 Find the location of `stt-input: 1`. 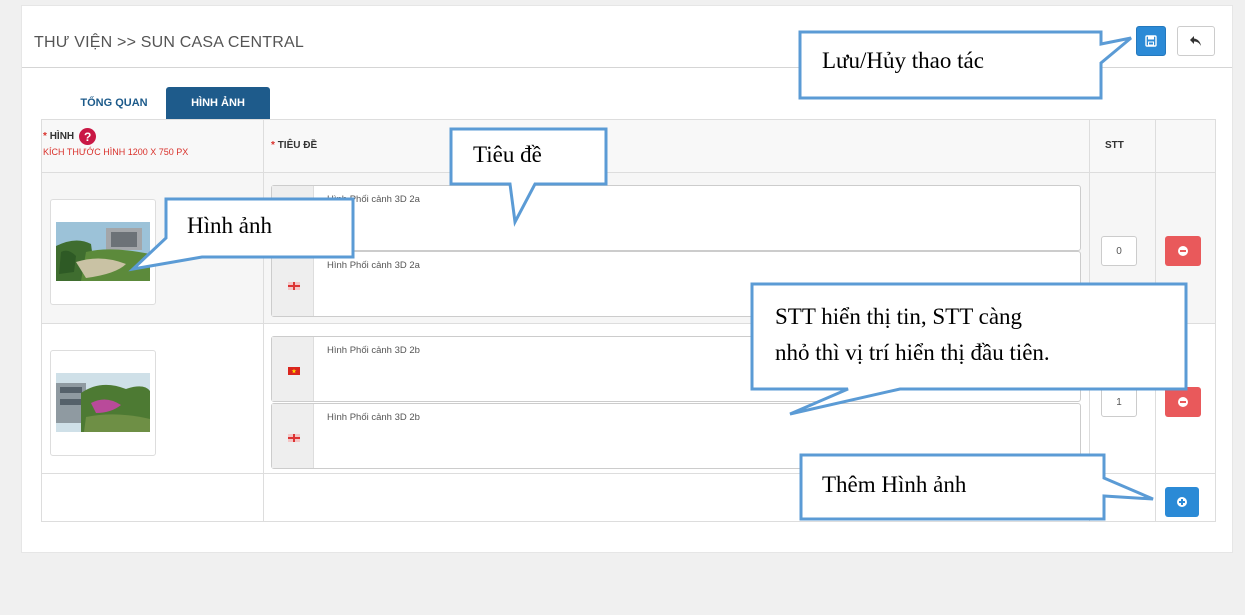

stt-input: 1 is located at coordinates (1119, 402).